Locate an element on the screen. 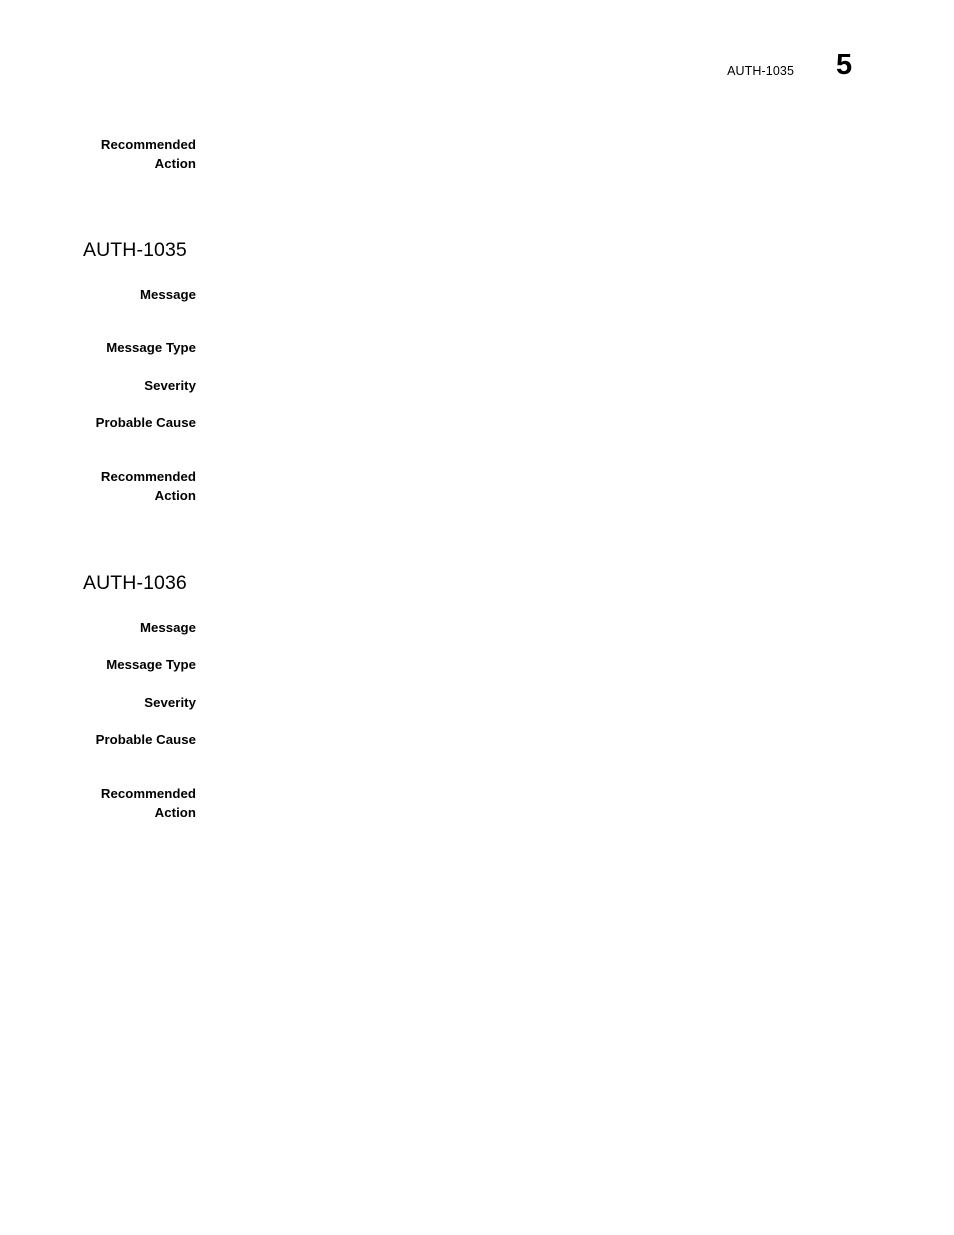 The width and height of the screenshot is (954, 1235). section-title-auth-1036: AUTH-1036 is located at coordinates (135, 583).